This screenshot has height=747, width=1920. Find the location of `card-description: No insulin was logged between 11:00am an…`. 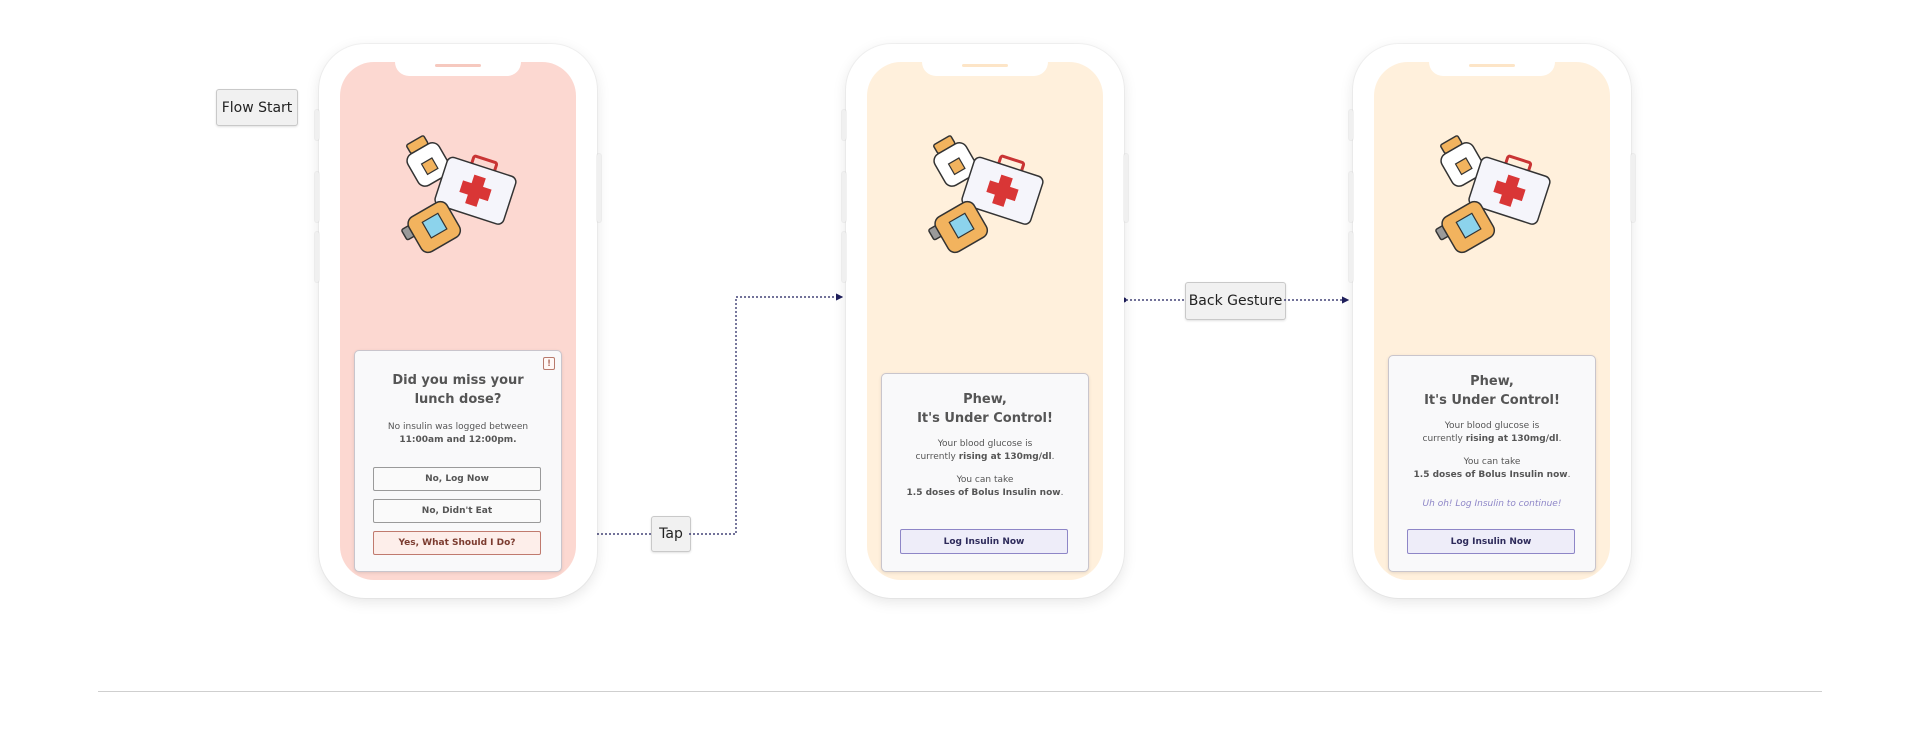

card-description: No insulin was logged between 11:00am an… is located at coordinates (458, 433).